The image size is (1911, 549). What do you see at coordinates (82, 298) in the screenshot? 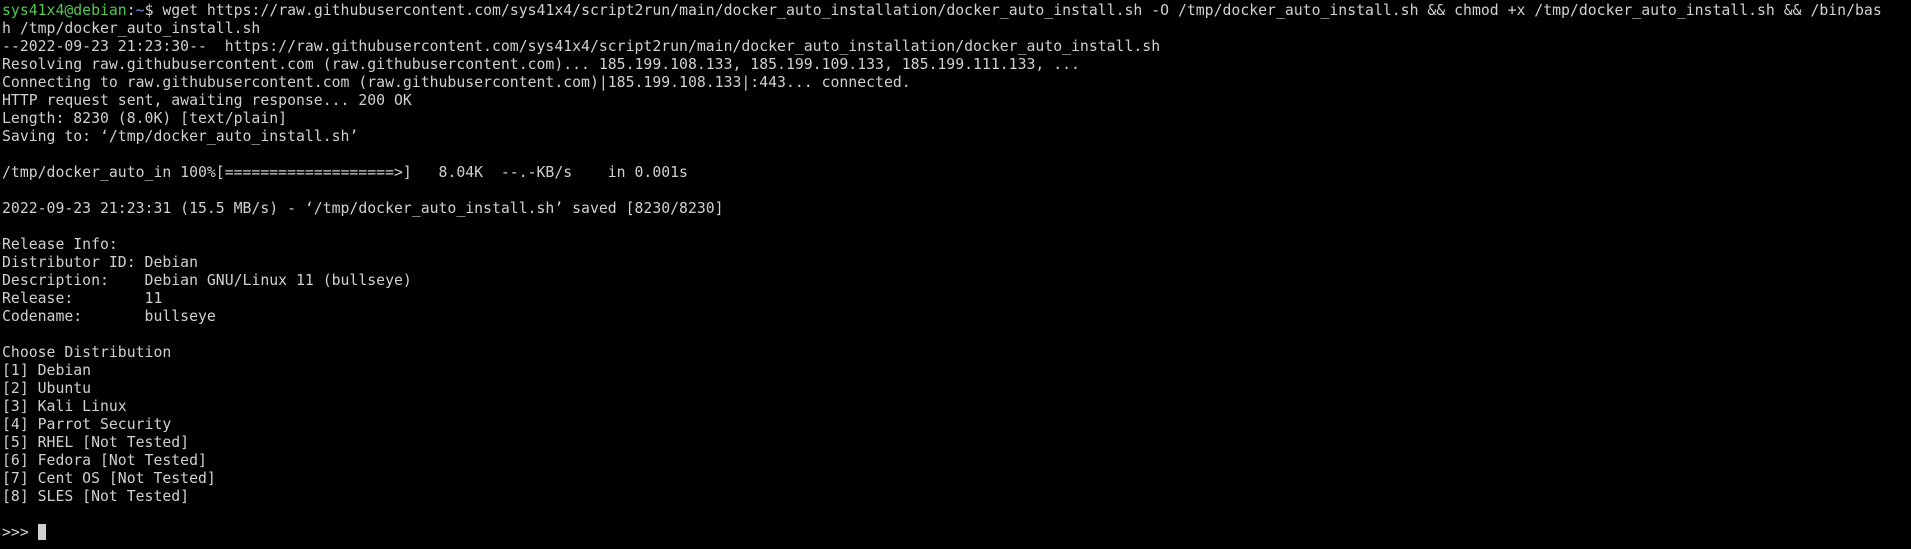
I see `release-line: Release: 11` at bounding box center [82, 298].